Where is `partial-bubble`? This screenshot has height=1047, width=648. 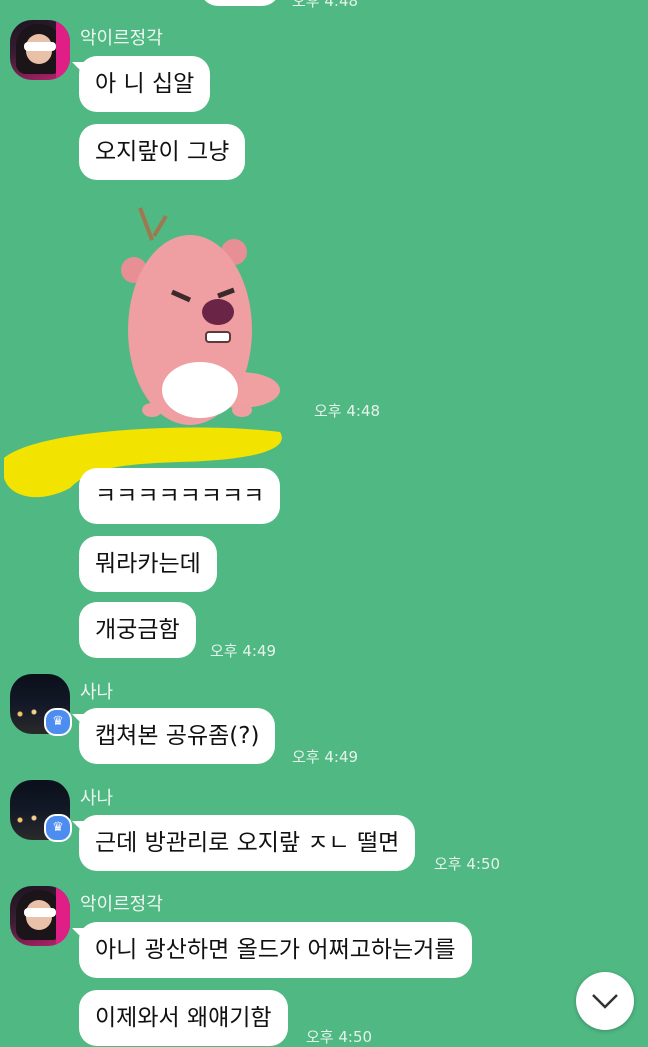
partial-bubble is located at coordinates (240, 3).